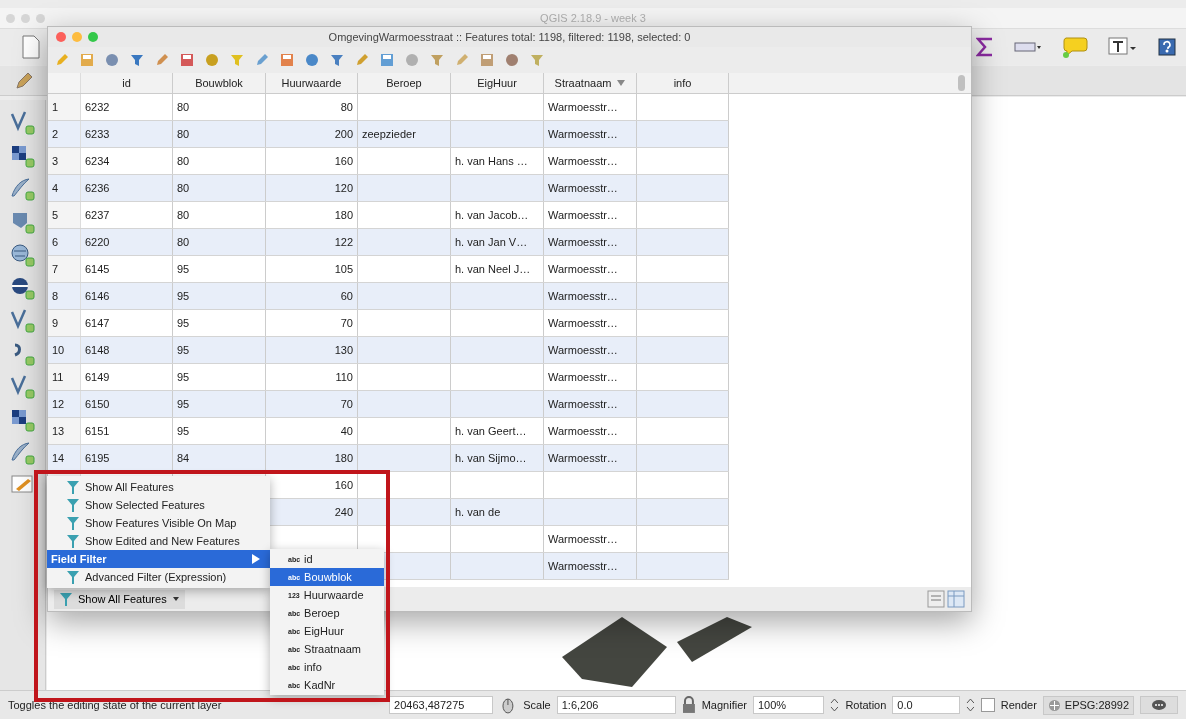 The height and width of the screenshot is (719, 1186). Describe the element at coordinates (31, 47) in the screenshot. I see `new-document-icon` at that location.